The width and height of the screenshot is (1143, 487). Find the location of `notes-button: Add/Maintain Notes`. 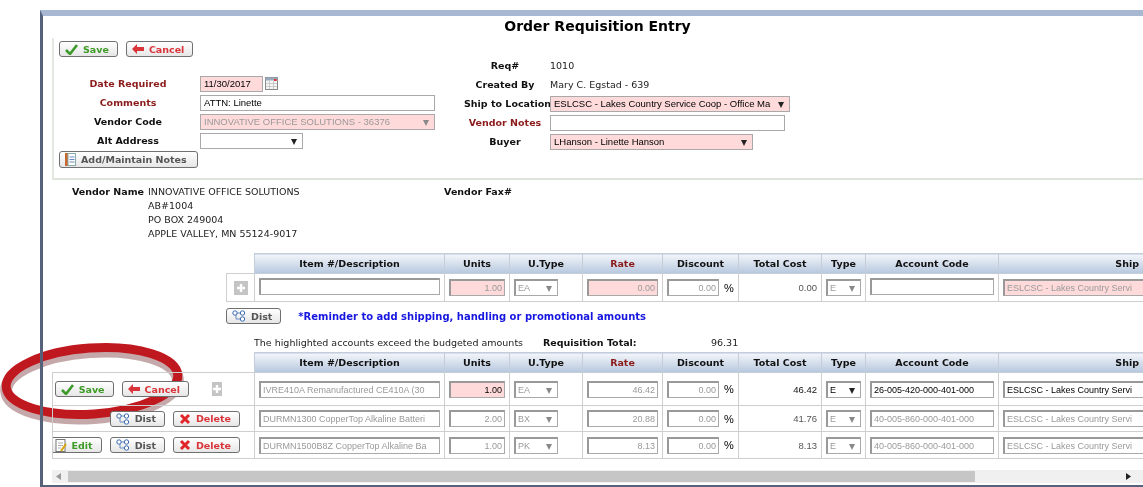

notes-button: Add/Maintain Notes is located at coordinates (128, 159).